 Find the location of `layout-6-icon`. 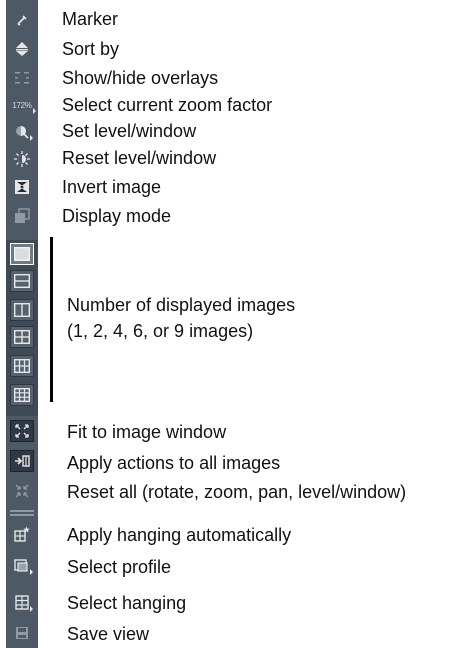

layout-6-icon is located at coordinates (22, 366).